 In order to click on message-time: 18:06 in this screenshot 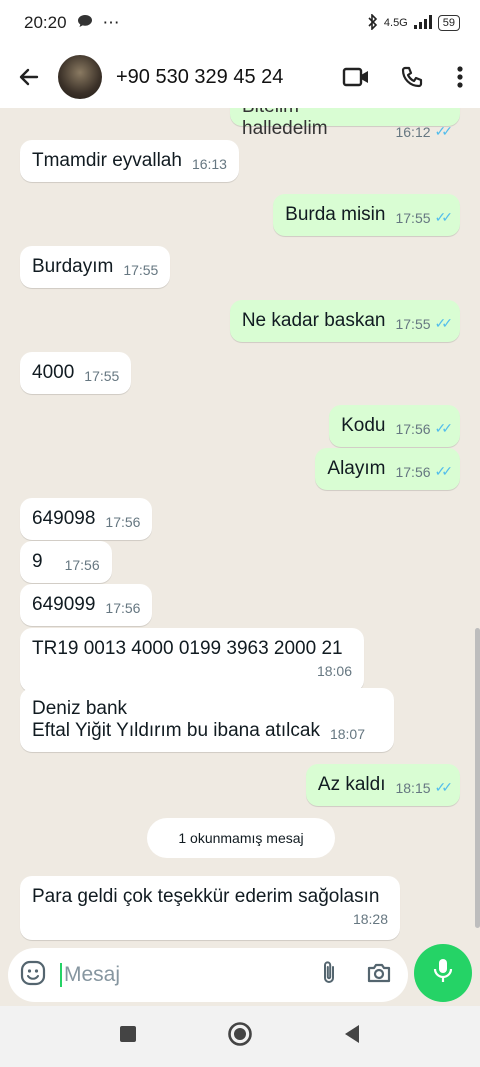, I will do `click(334, 671)`.